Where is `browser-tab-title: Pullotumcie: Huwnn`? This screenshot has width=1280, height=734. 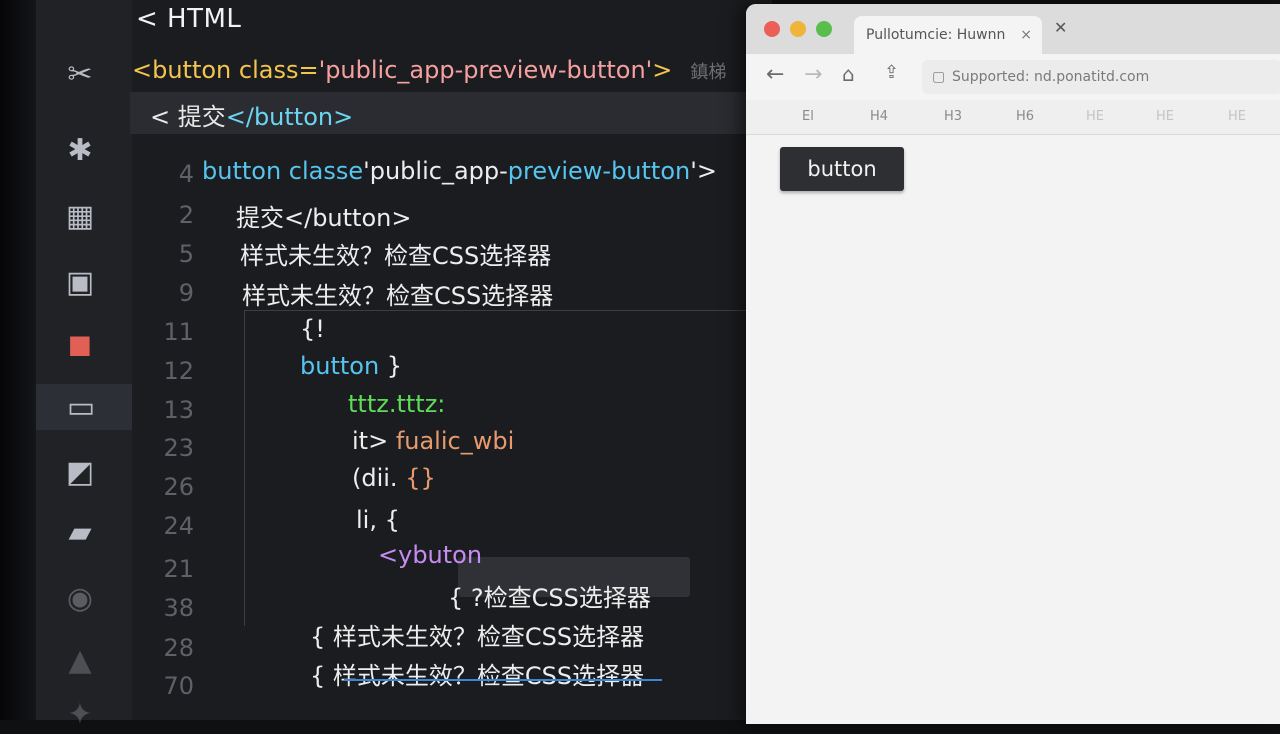
browser-tab-title: Pullotumcie: Huwnn is located at coordinates (936, 35).